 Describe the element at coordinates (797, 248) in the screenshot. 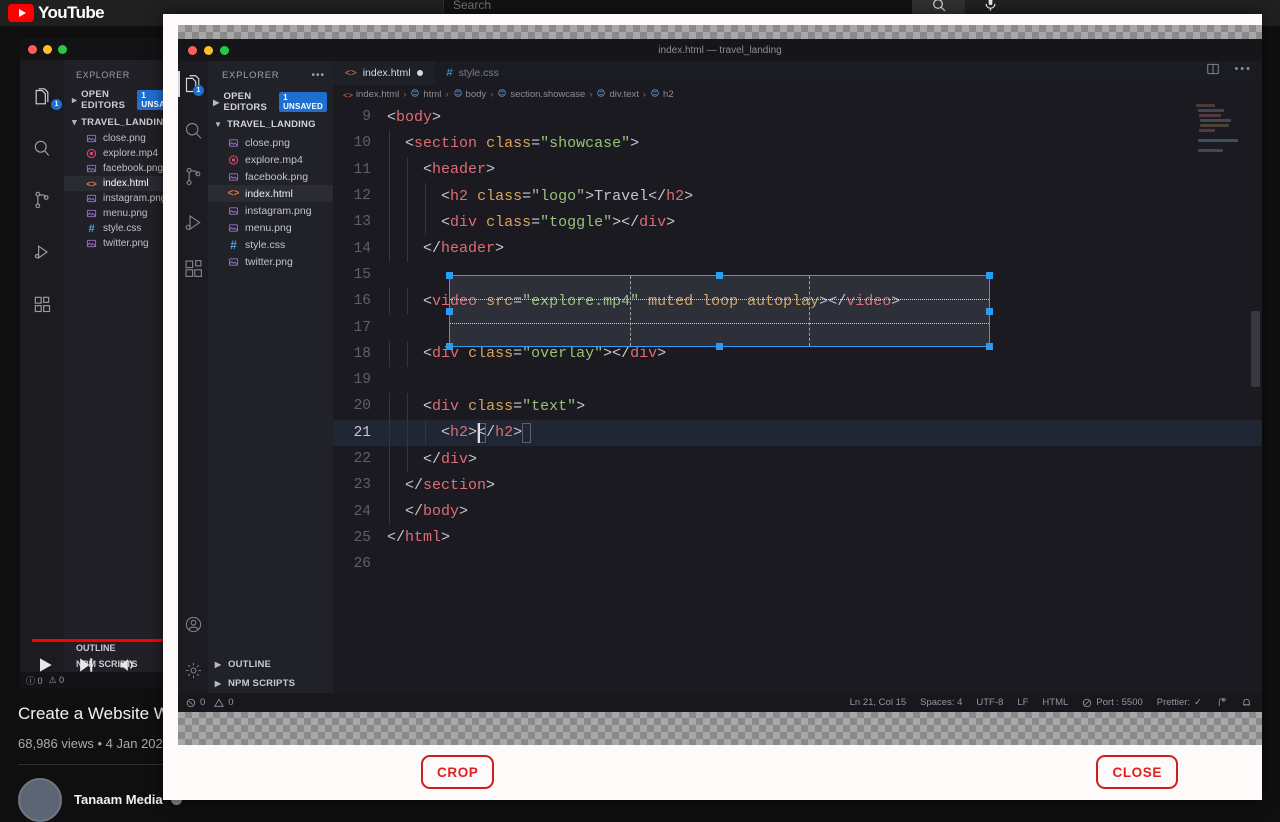

I see `code-line: 14 </header>` at that location.